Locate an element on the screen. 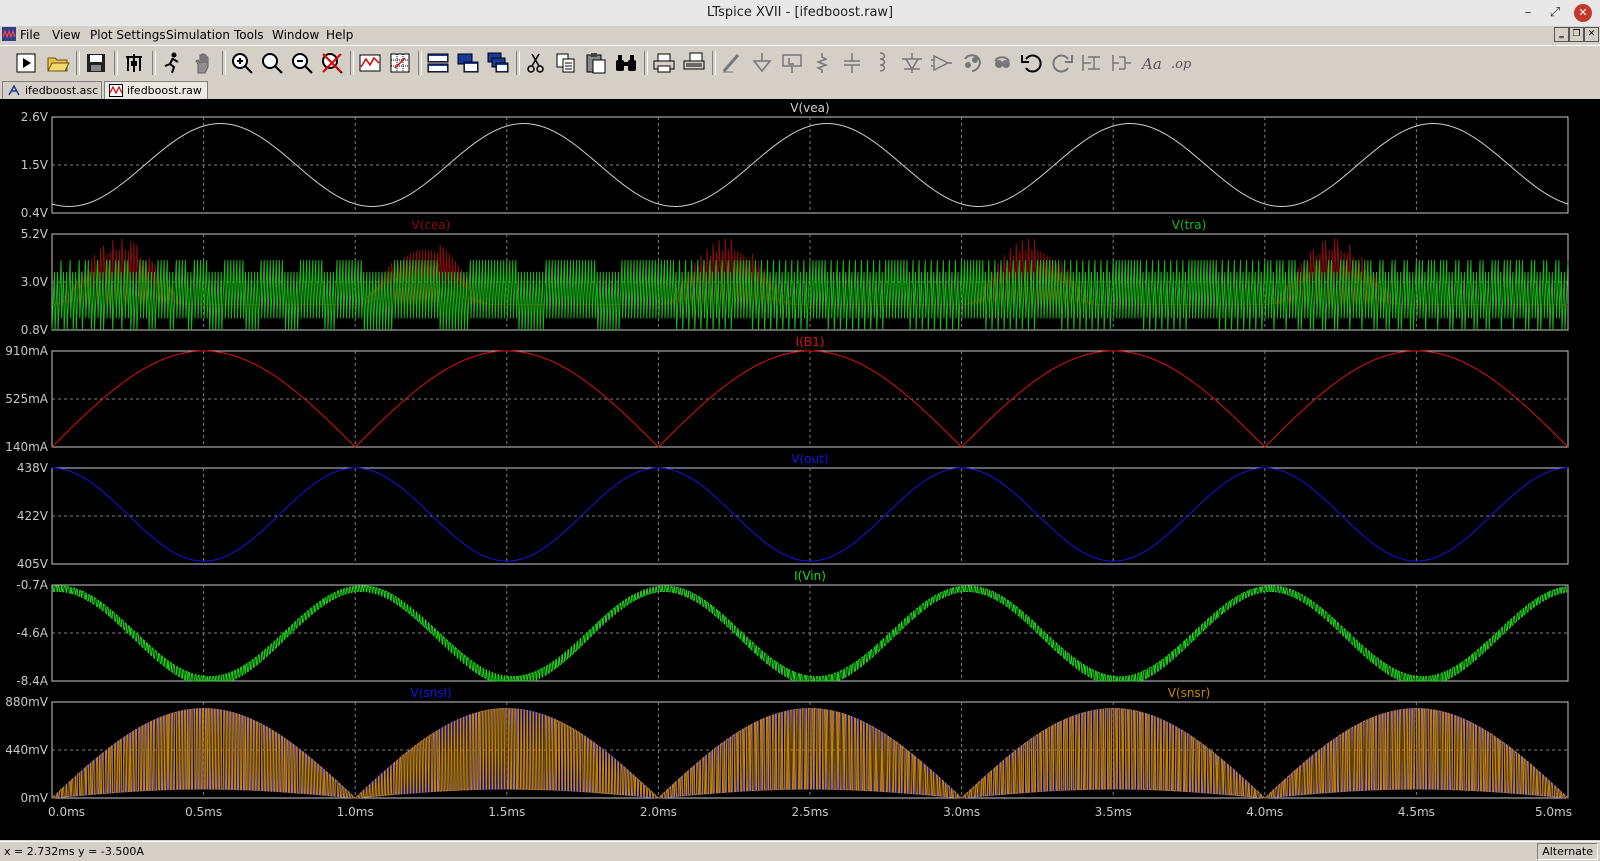 The width and height of the screenshot is (1600, 861). x-tick-label: 2.0ms is located at coordinates (658, 812).